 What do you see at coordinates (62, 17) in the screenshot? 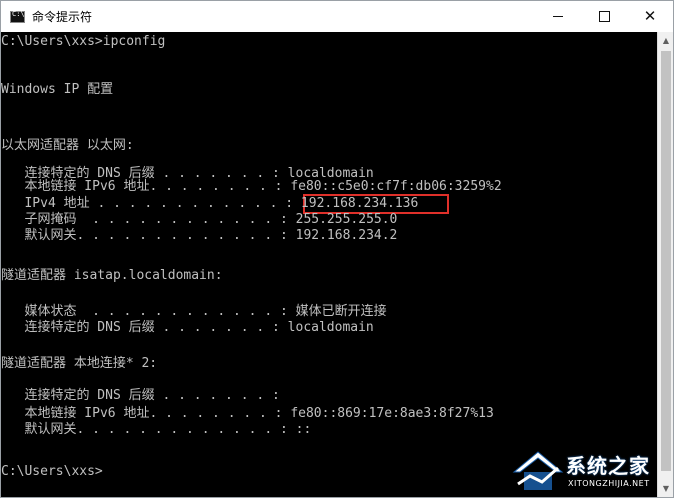
I see `window-title: 命令提示符` at bounding box center [62, 17].